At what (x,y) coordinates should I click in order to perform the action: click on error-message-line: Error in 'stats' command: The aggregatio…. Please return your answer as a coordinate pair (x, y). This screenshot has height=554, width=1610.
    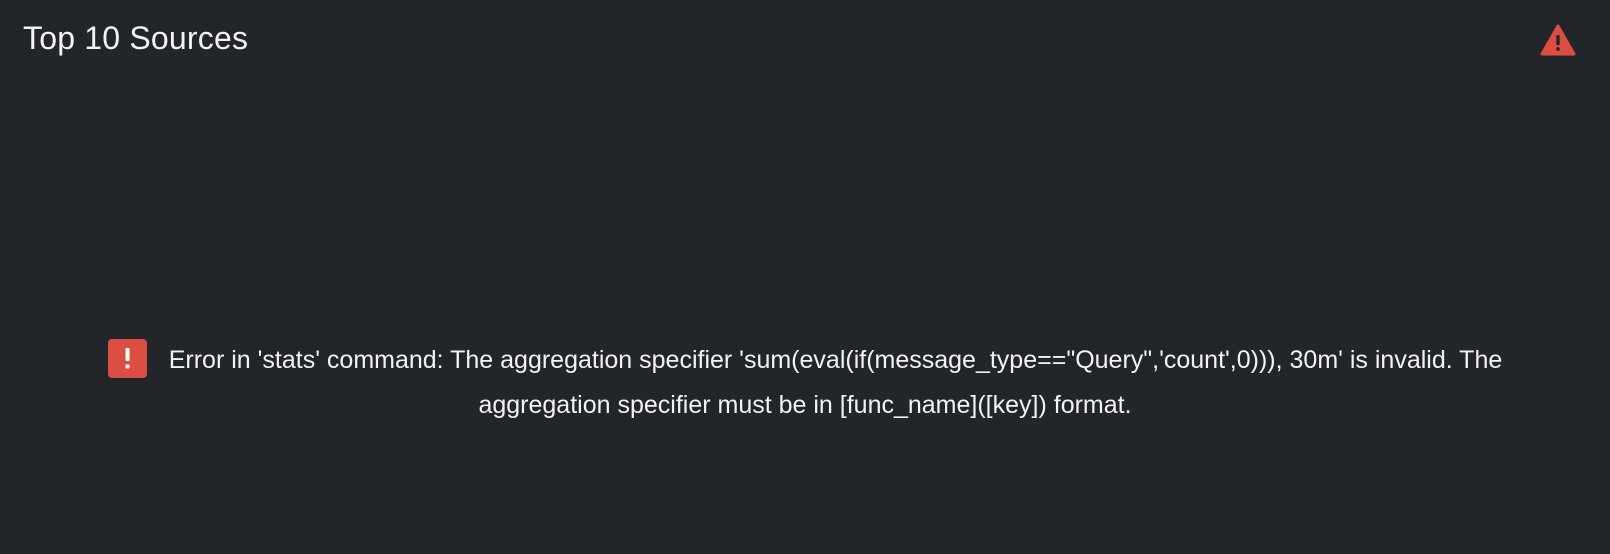
    Looking at the image, I should click on (805, 383).